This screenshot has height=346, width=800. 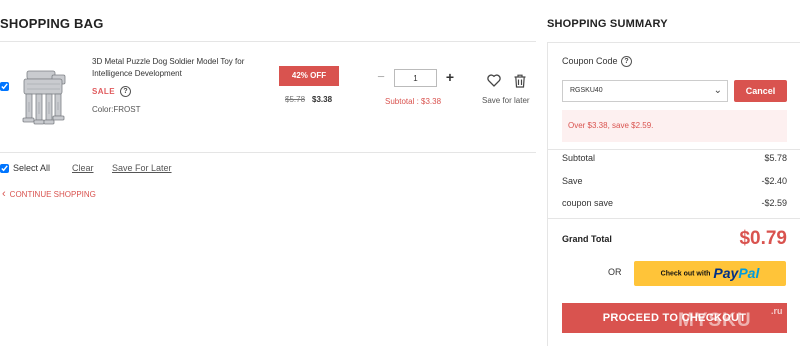 What do you see at coordinates (4, 168) in the screenshot?
I see `select-all-checkbox` at bounding box center [4, 168].